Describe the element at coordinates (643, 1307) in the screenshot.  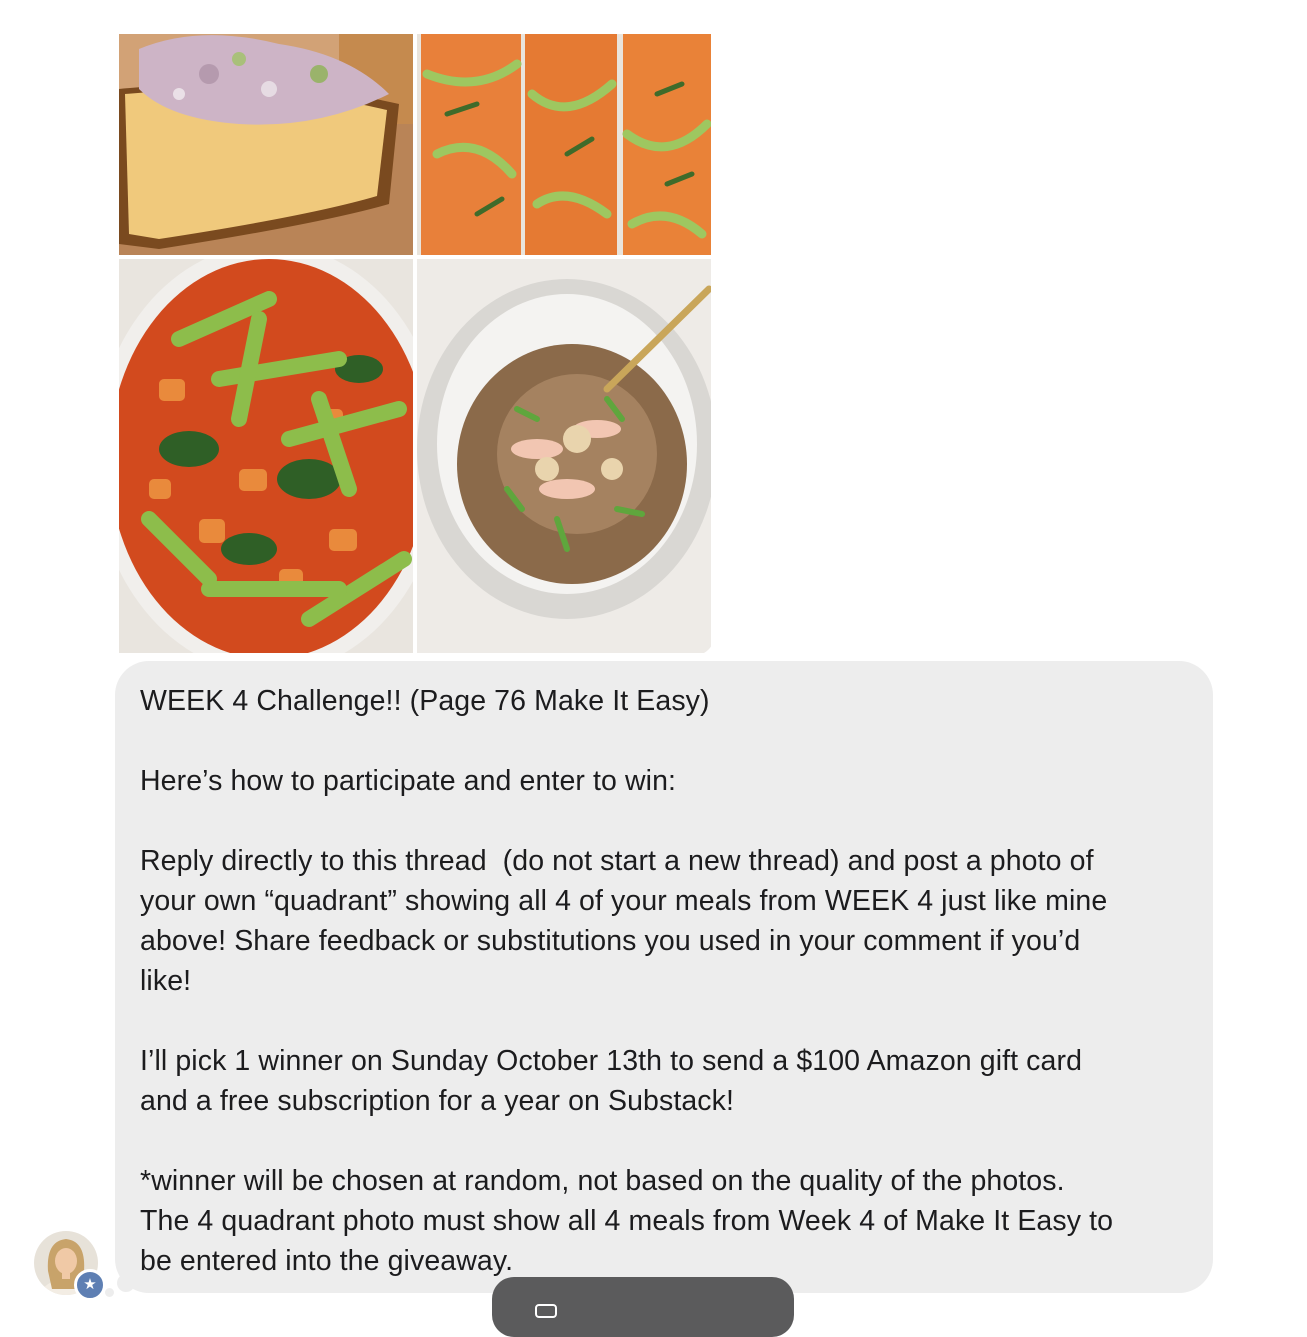
I see `floating-action-button` at that location.